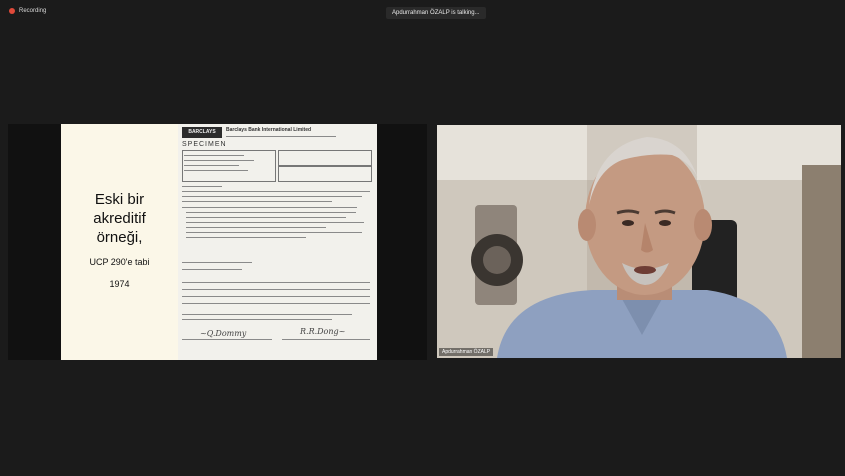 This screenshot has height=476, width=845. I want to click on recording-label: Recording, so click(33, 11).